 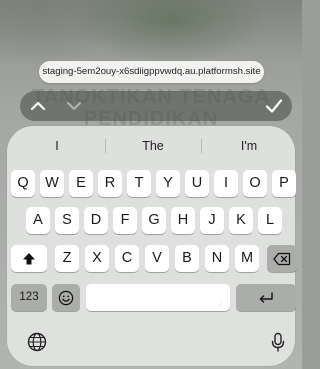 What do you see at coordinates (139, 183) in the screenshot?
I see `key-t: T` at bounding box center [139, 183].